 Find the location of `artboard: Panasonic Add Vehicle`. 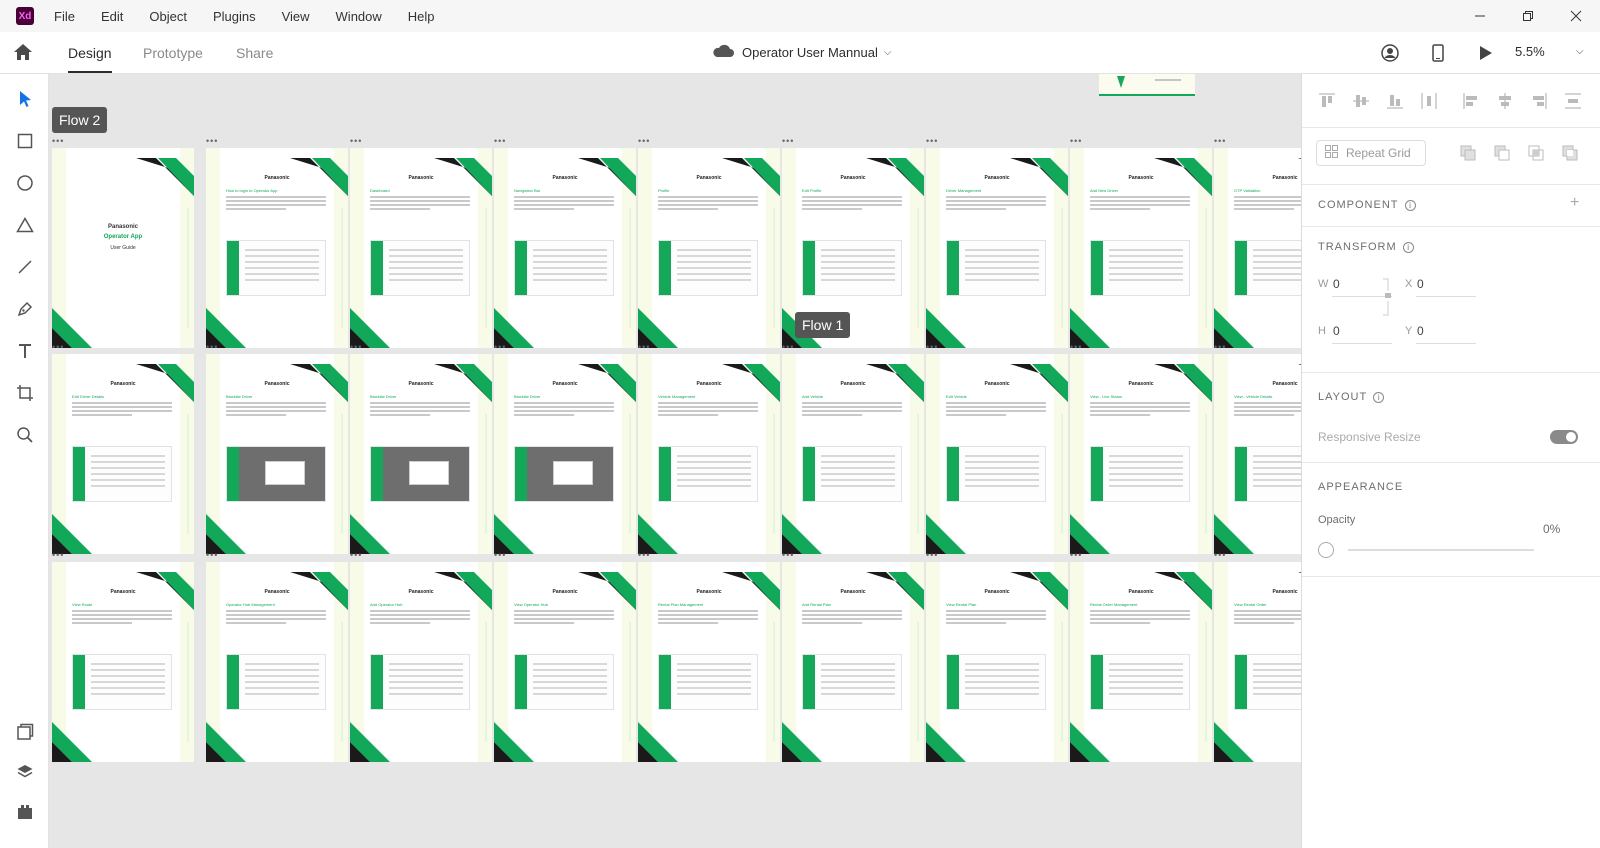

artboard: Panasonic Add Vehicle is located at coordinates (853, 454).